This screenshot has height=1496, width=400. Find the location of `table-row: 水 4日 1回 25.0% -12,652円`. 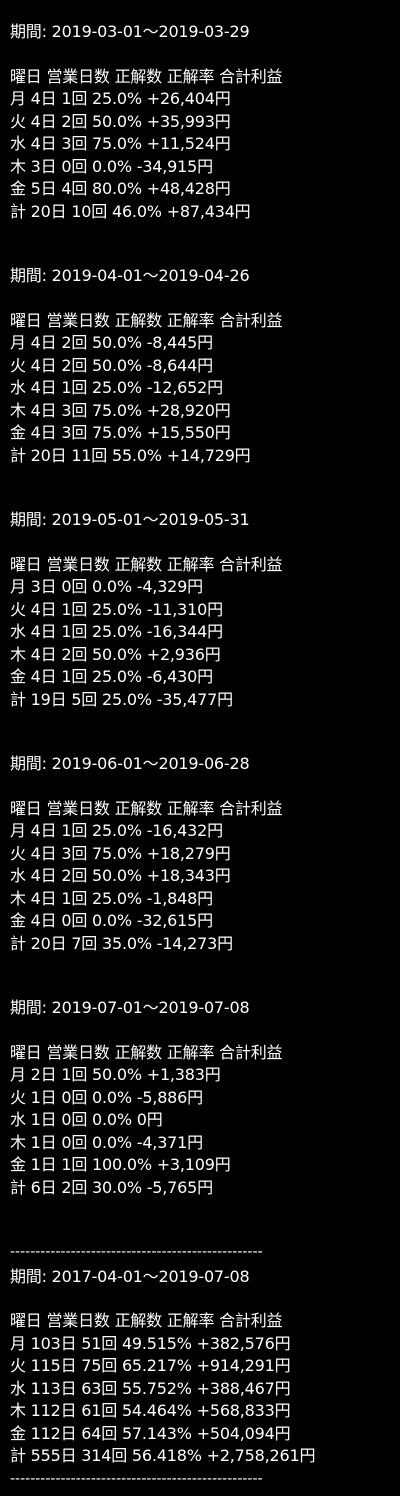

table-row: 水 4日 1回 25.0% -12,652円 is located at coordinates (116, 387).